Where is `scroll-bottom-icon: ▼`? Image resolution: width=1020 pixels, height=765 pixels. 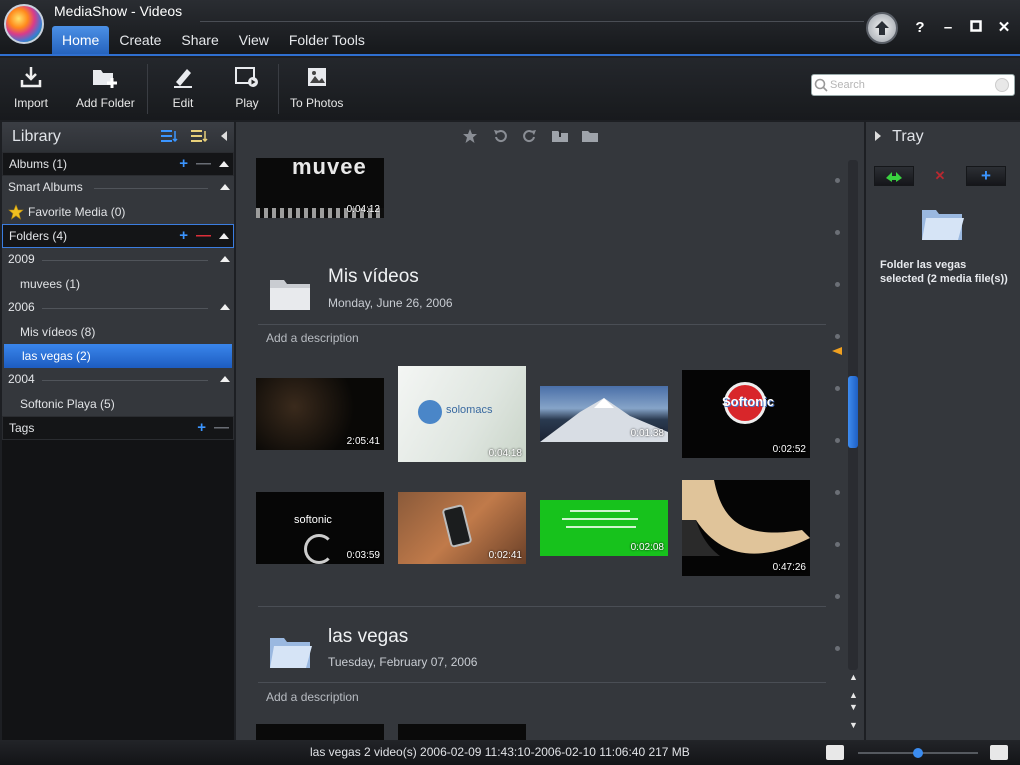 scroll-bottom-icon: ▼ is located at coordinates (853, 725).